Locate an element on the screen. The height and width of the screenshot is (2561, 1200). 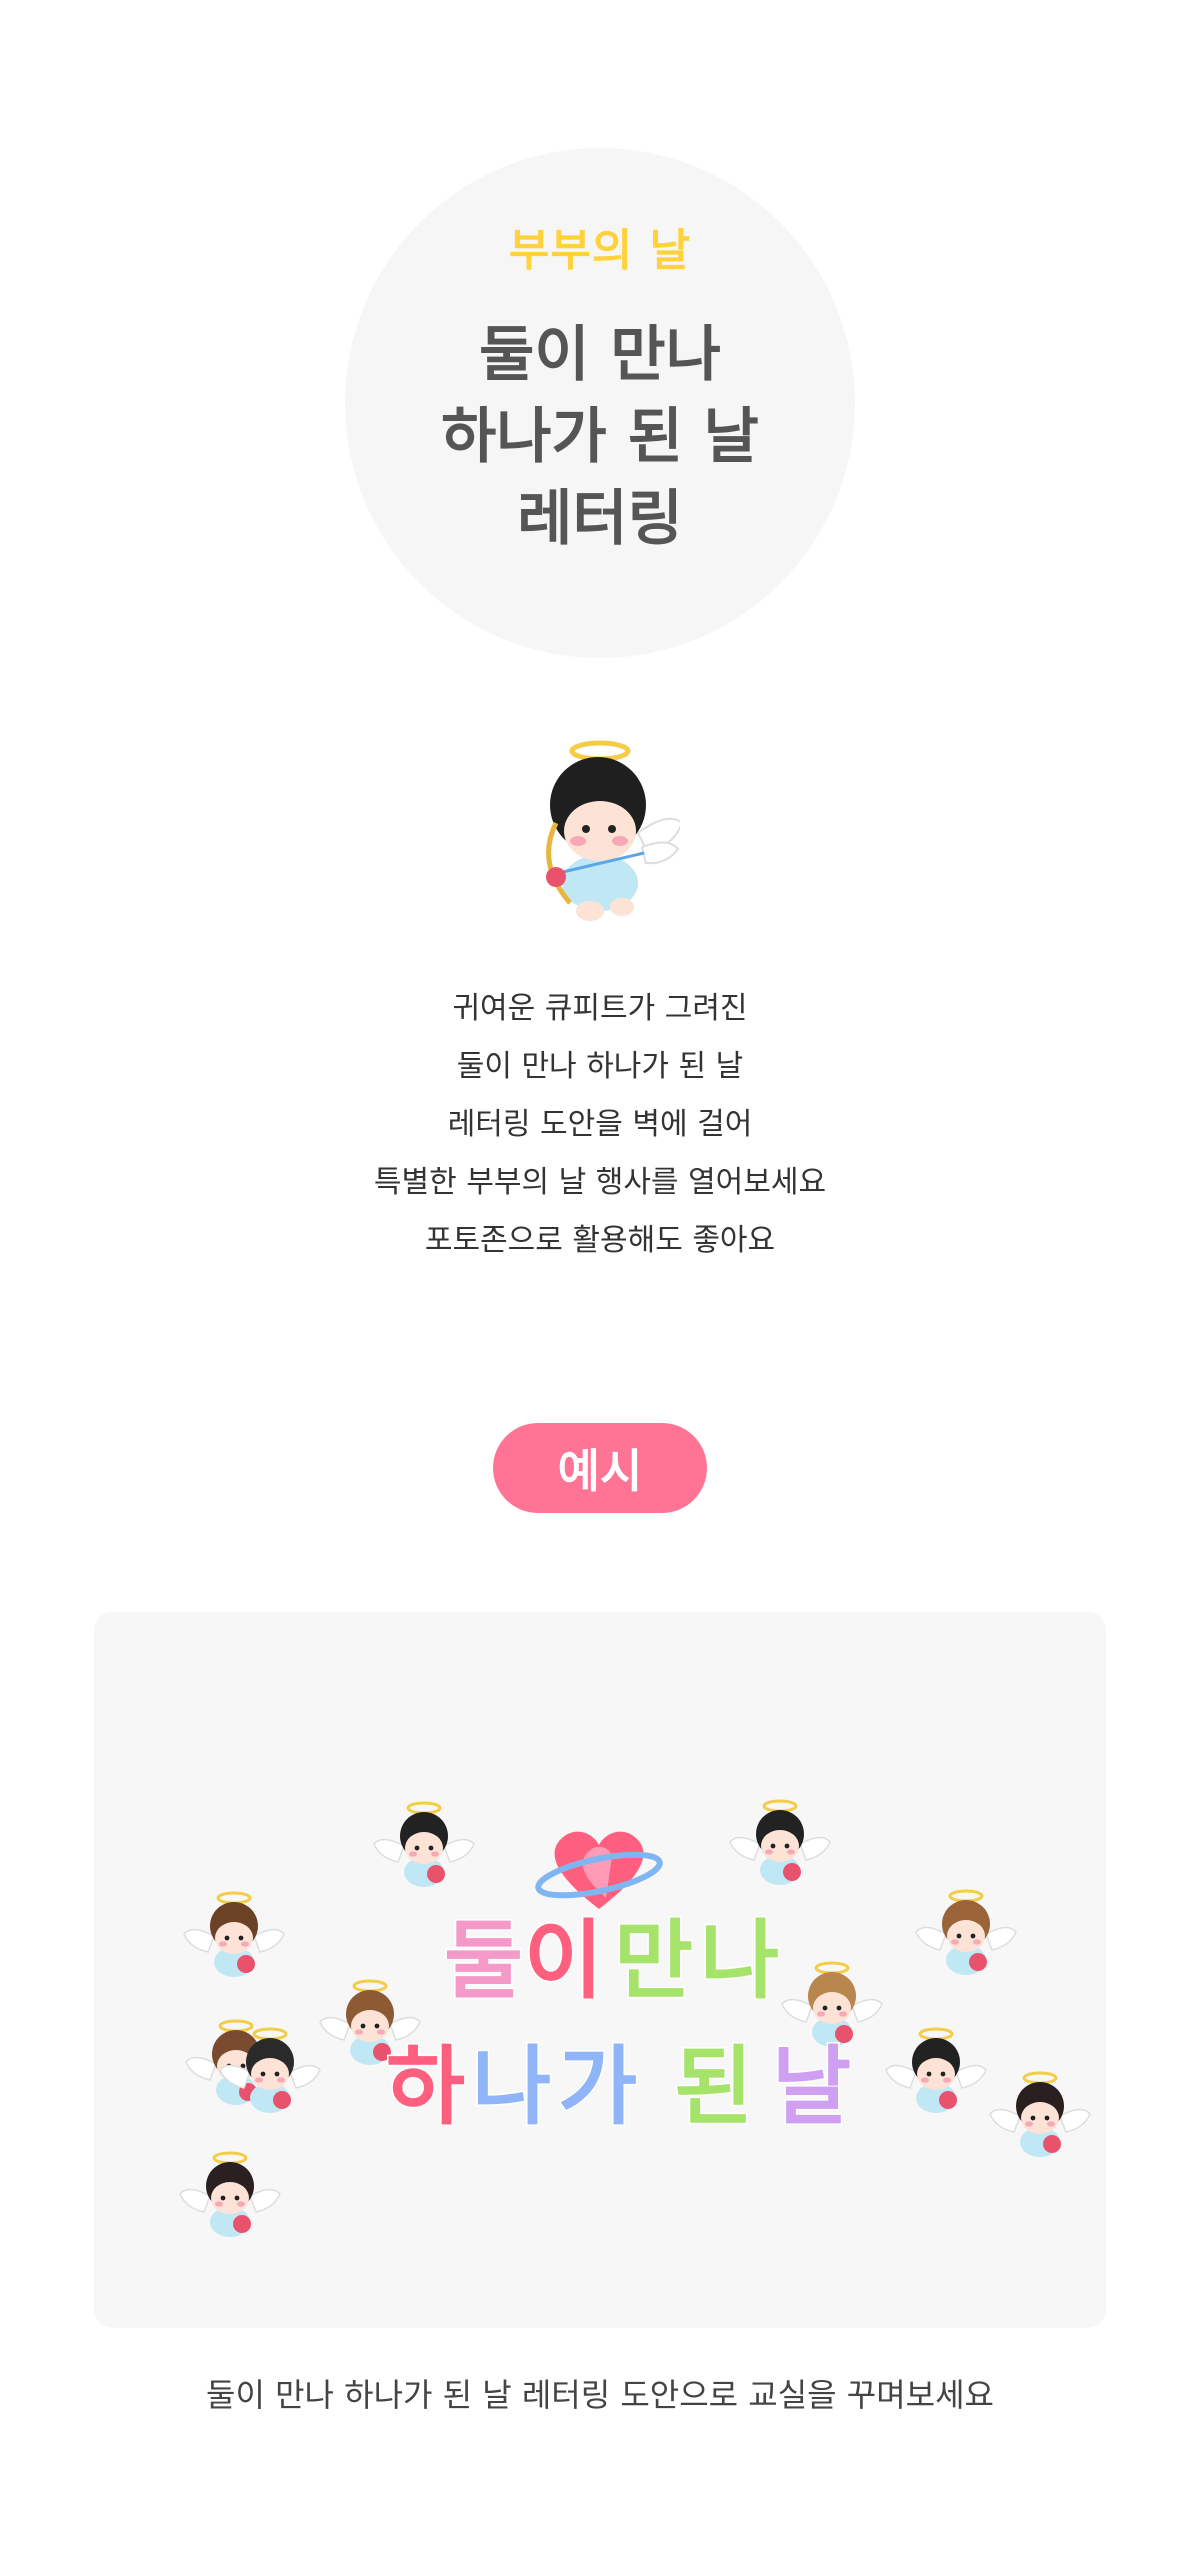
example-illustration: 둘 이 만 나 하 나 가 된 날 is located at coordinates (635, 2019).